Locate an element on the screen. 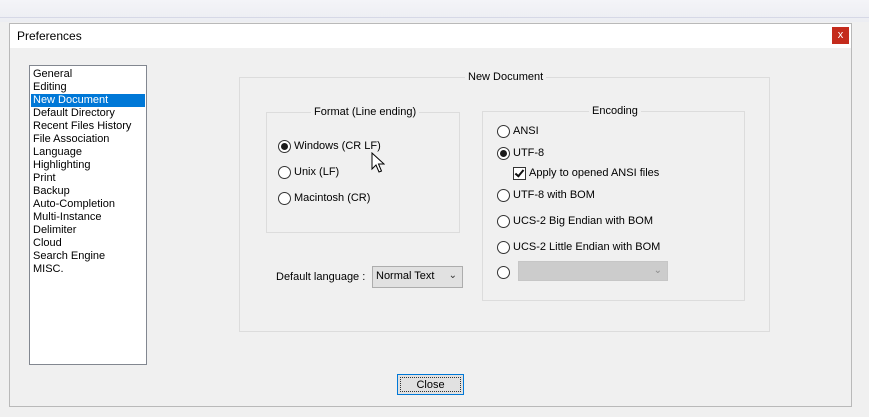 This screenshot has height=417, width=869. category-item-print: Print is located at coordinates (88, 178).